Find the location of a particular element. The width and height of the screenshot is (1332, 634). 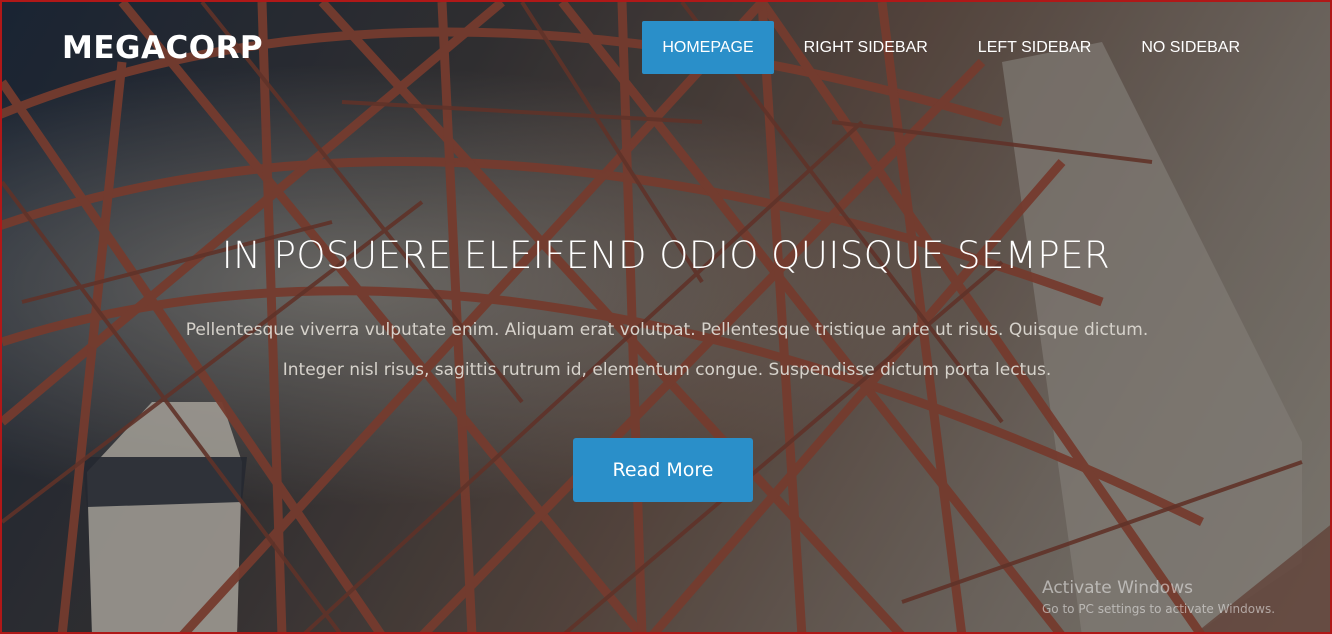

nav-item-left-sidebar: LEFT SIDEBAR is located at coordinates (1035, 47).